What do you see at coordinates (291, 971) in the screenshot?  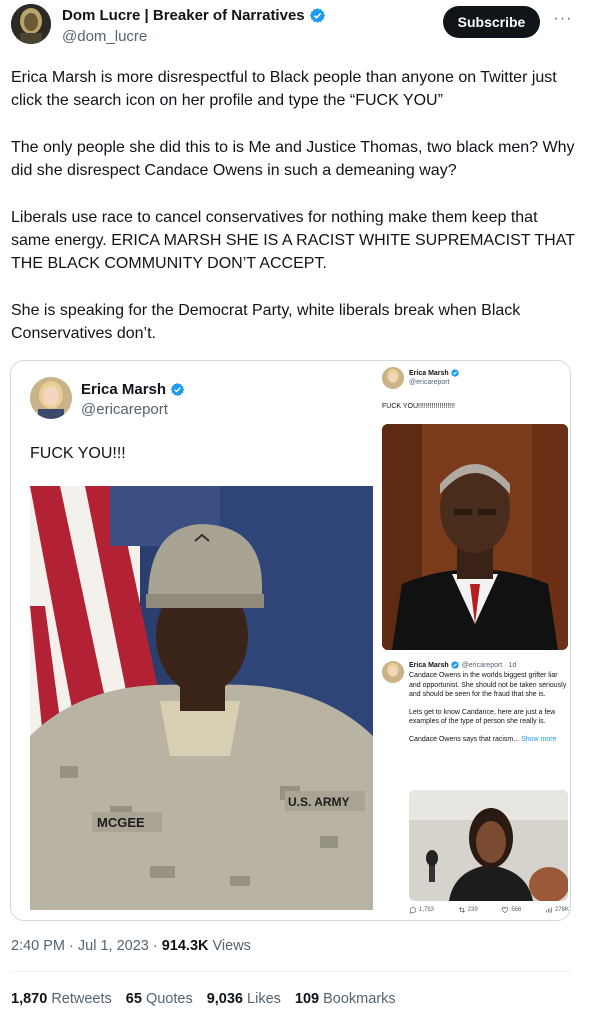 I see `divider` at bounding box center [291, 971].